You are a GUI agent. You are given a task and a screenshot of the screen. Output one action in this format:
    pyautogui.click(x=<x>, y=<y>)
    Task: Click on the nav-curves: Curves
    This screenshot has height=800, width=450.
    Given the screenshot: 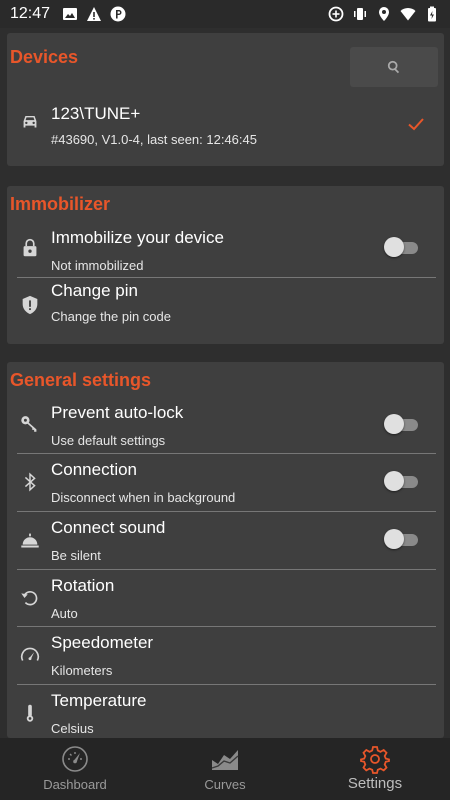 What is the action you would take?
    pyautogui.click(x=225, y=769)
    